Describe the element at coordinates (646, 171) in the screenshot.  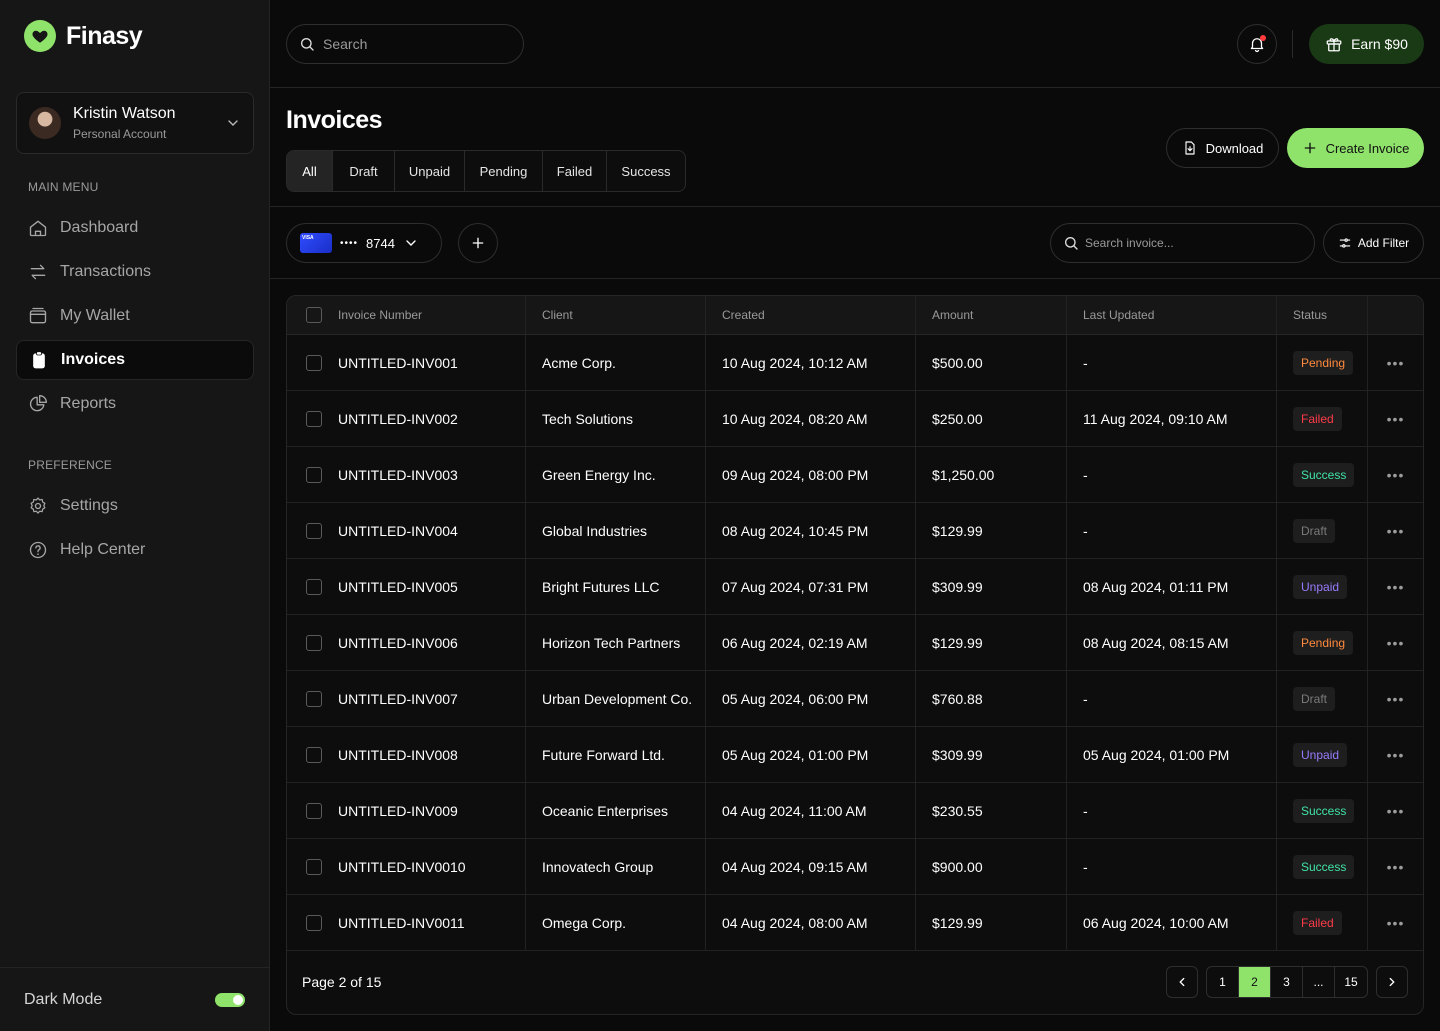
I see `tab-success: Success` at that location.